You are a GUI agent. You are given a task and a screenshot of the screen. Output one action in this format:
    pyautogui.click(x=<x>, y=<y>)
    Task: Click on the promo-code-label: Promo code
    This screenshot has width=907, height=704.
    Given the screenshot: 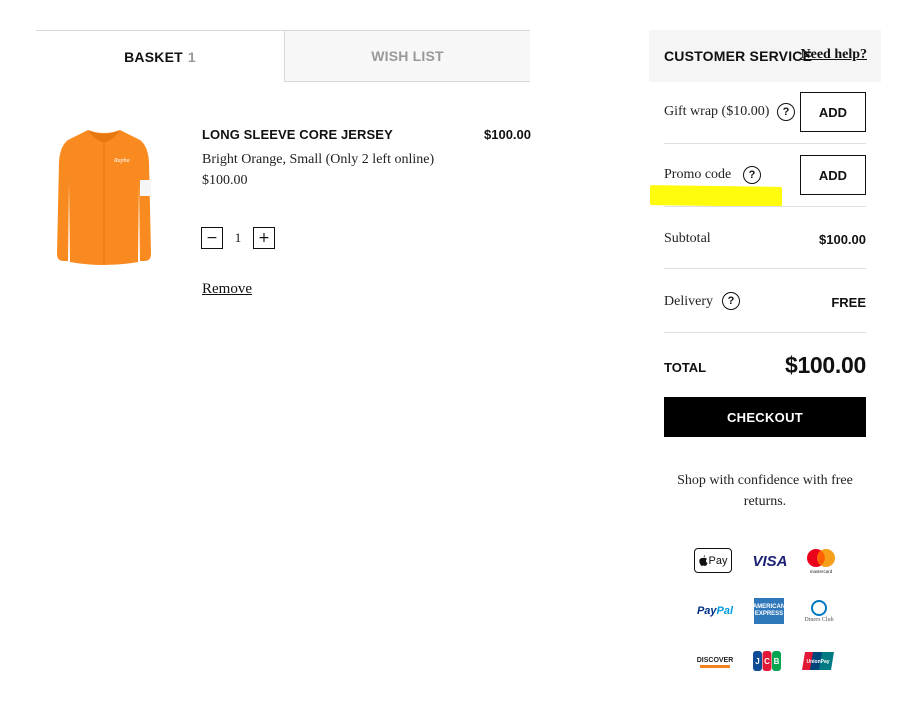 What is the action you would take?
    pyautogui.click(x=697, y=175)
    